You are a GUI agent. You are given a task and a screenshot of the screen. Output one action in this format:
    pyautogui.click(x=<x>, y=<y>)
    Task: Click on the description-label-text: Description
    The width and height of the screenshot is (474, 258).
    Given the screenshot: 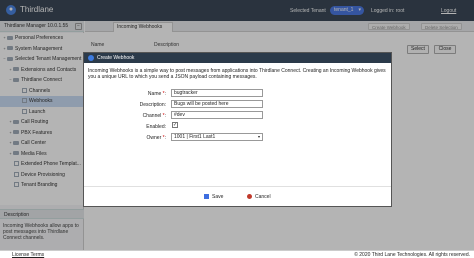 What is the action you would take?
    pyautogui.click(x=152, y=105)
    